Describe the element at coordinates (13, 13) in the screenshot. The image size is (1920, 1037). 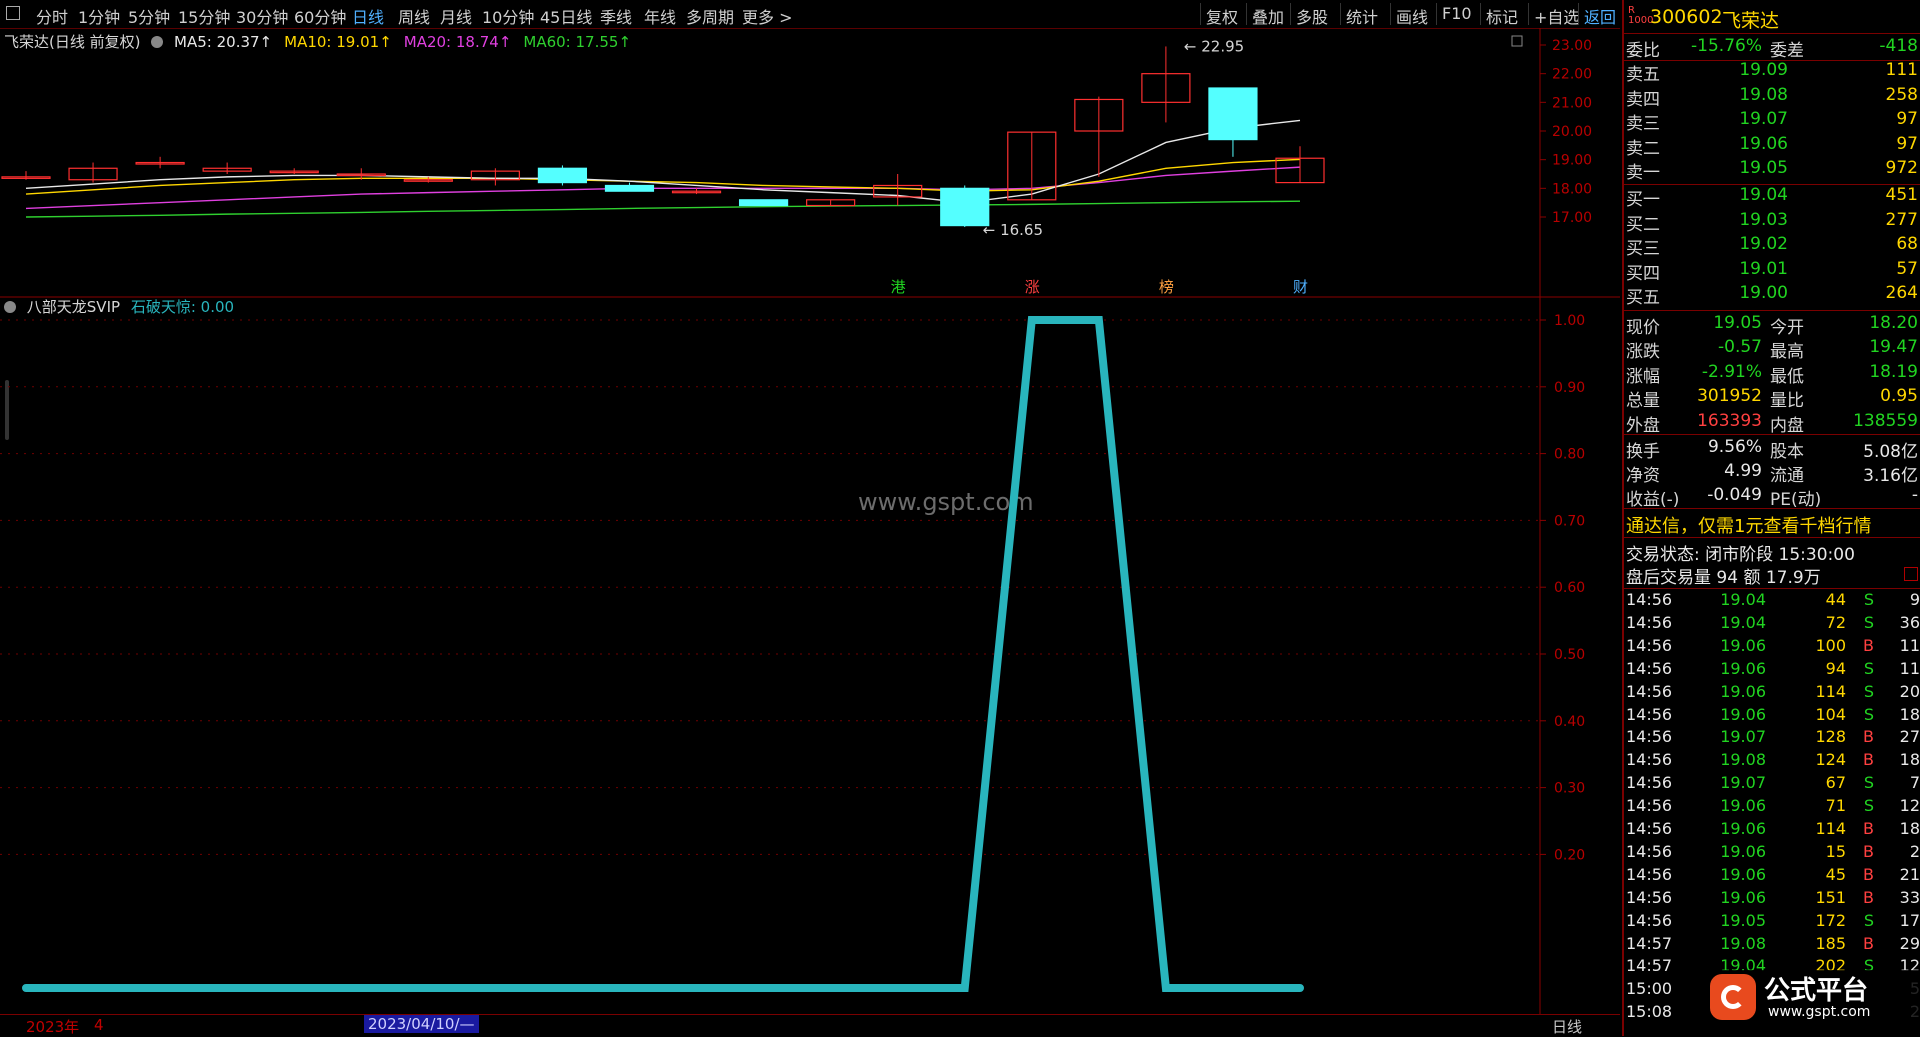
I see `window-icon` at that location.